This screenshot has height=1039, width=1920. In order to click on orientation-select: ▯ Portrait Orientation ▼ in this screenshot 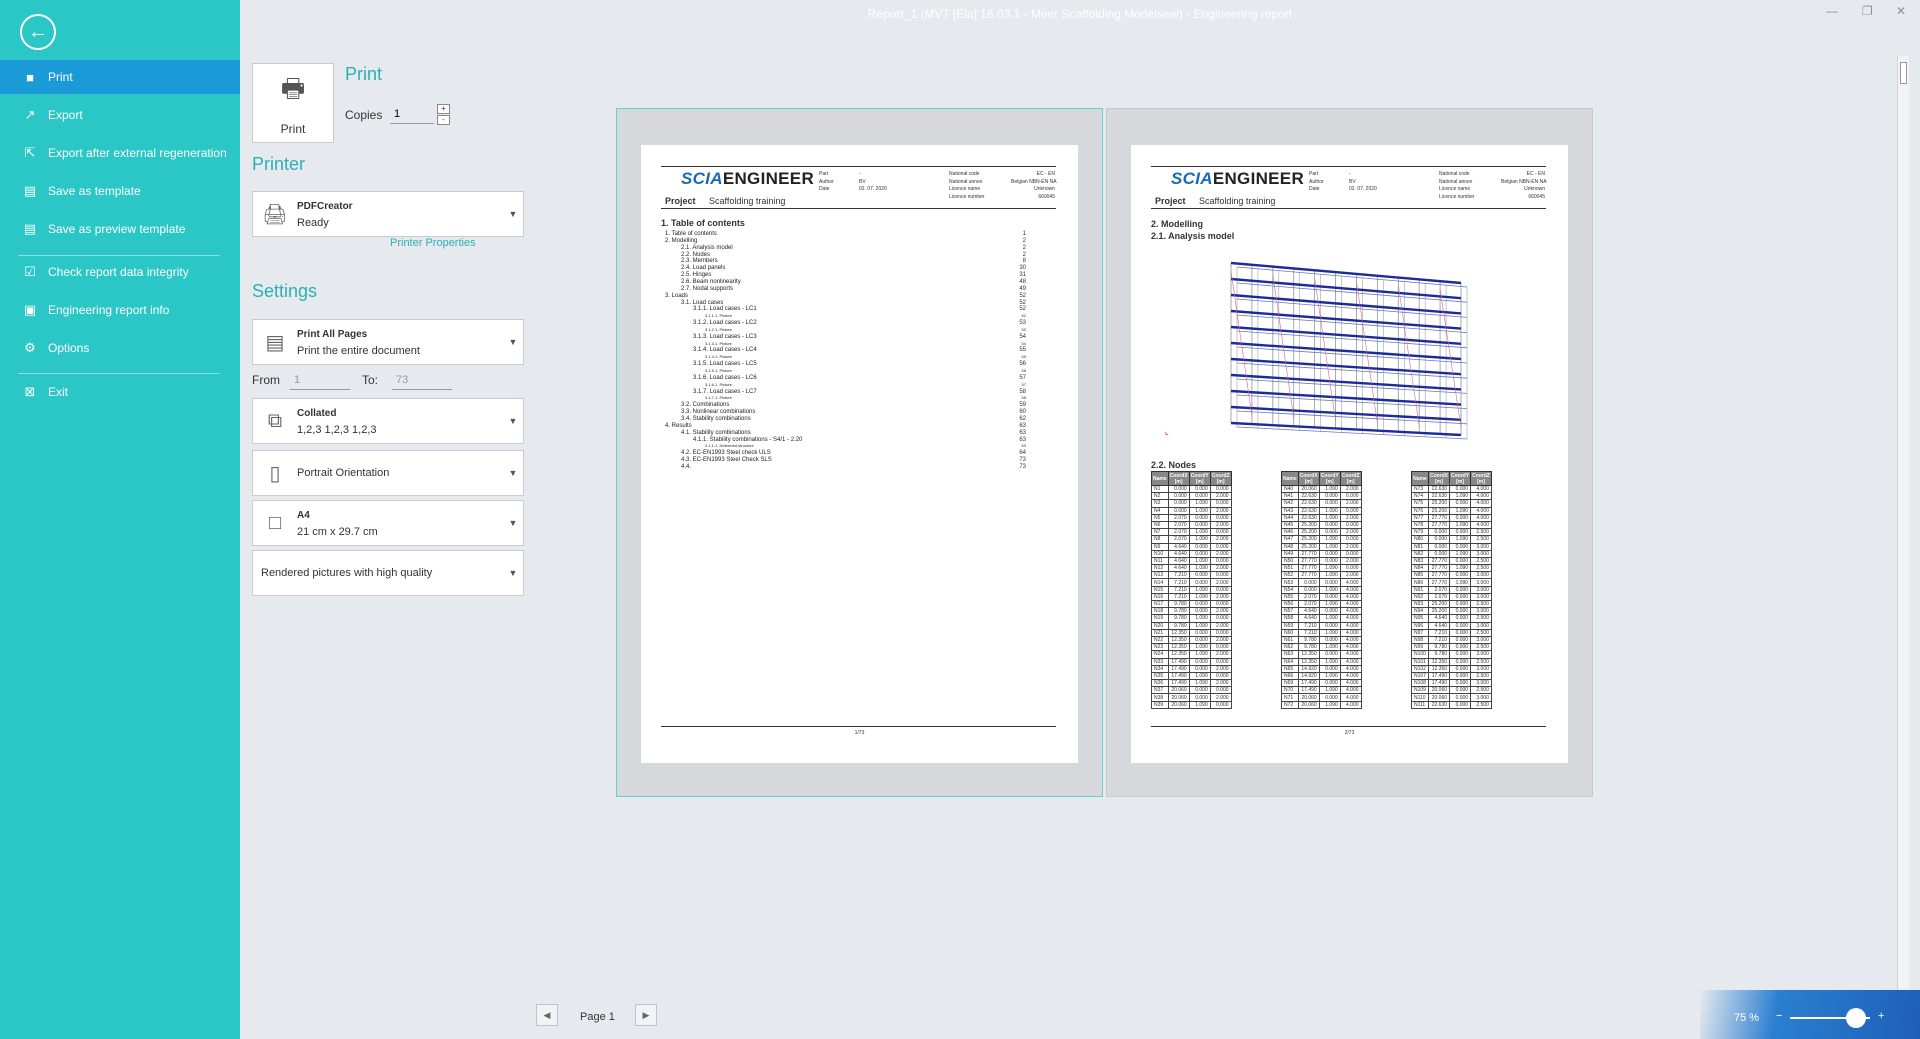, I will do `click(388, 473)`.